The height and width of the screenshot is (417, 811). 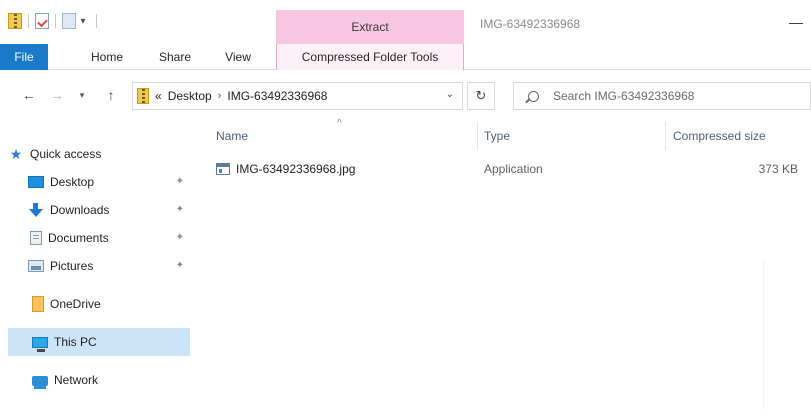 I want to click on refresh-button: ↻, so click(x=481, y=96).